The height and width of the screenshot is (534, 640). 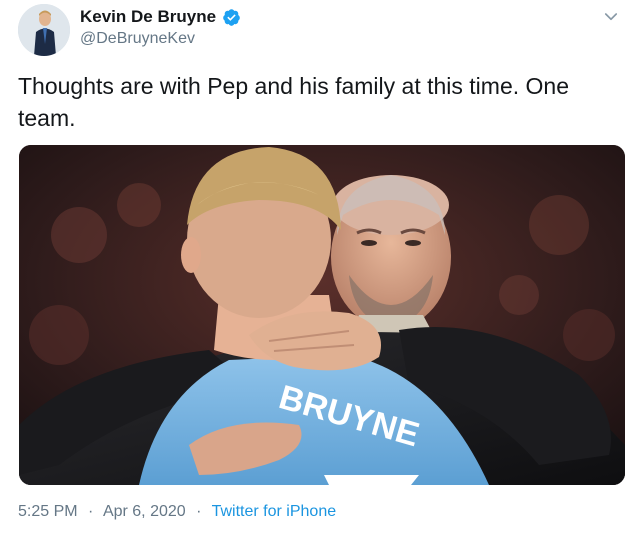 I want to click on name-row: Kevin De Bruyne, so click(x=160, y=17).